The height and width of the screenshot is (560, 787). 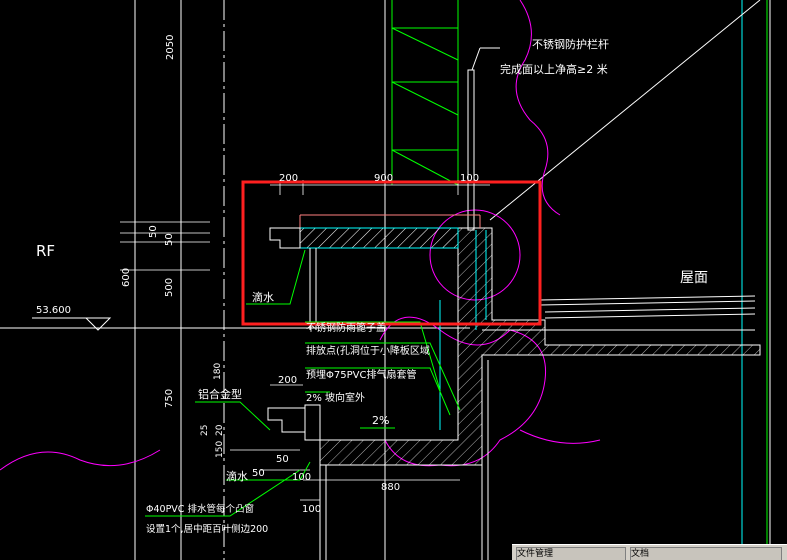 What do you see at coordinates (288, 178) in the screenshot?
I see `dim-200-top: 200` at bounding box center [288, 178].